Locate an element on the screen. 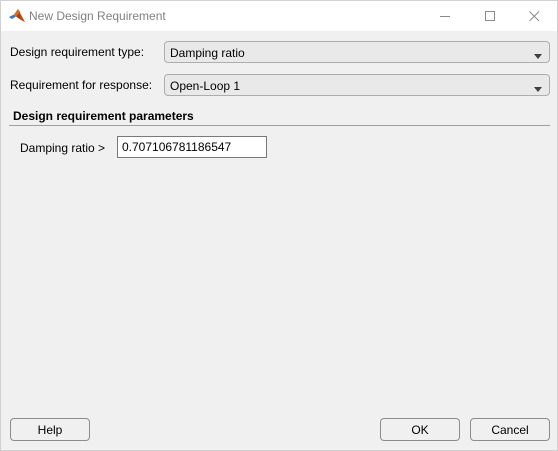  requirement-type-value: Damping ratio is located at coordinates (207, 53).